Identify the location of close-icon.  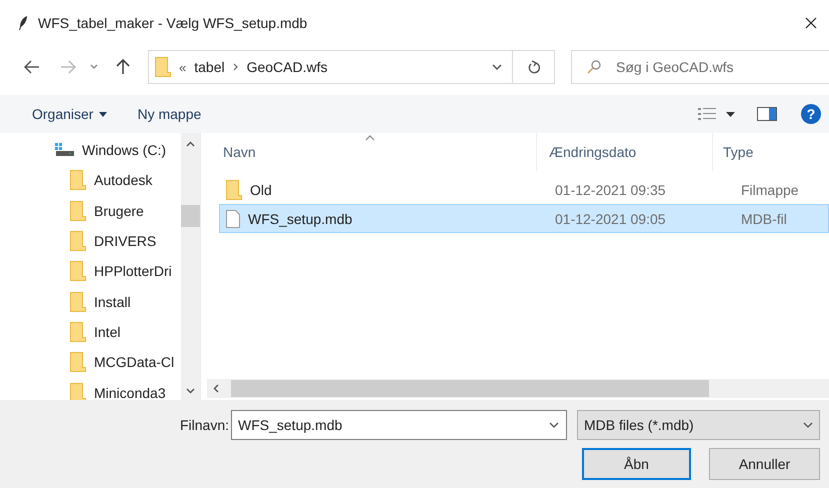
(811, 22).